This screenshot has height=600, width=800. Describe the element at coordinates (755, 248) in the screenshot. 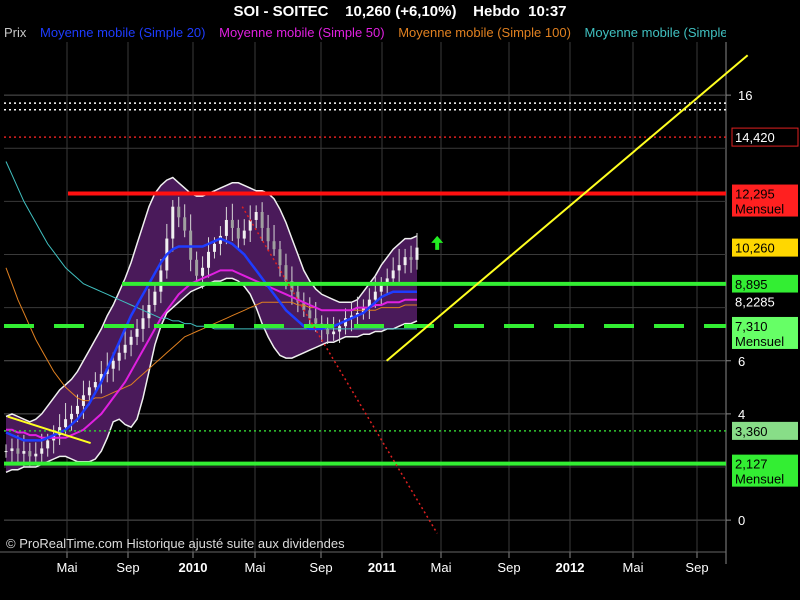

I see `price-label-value: 10,260` at that location.